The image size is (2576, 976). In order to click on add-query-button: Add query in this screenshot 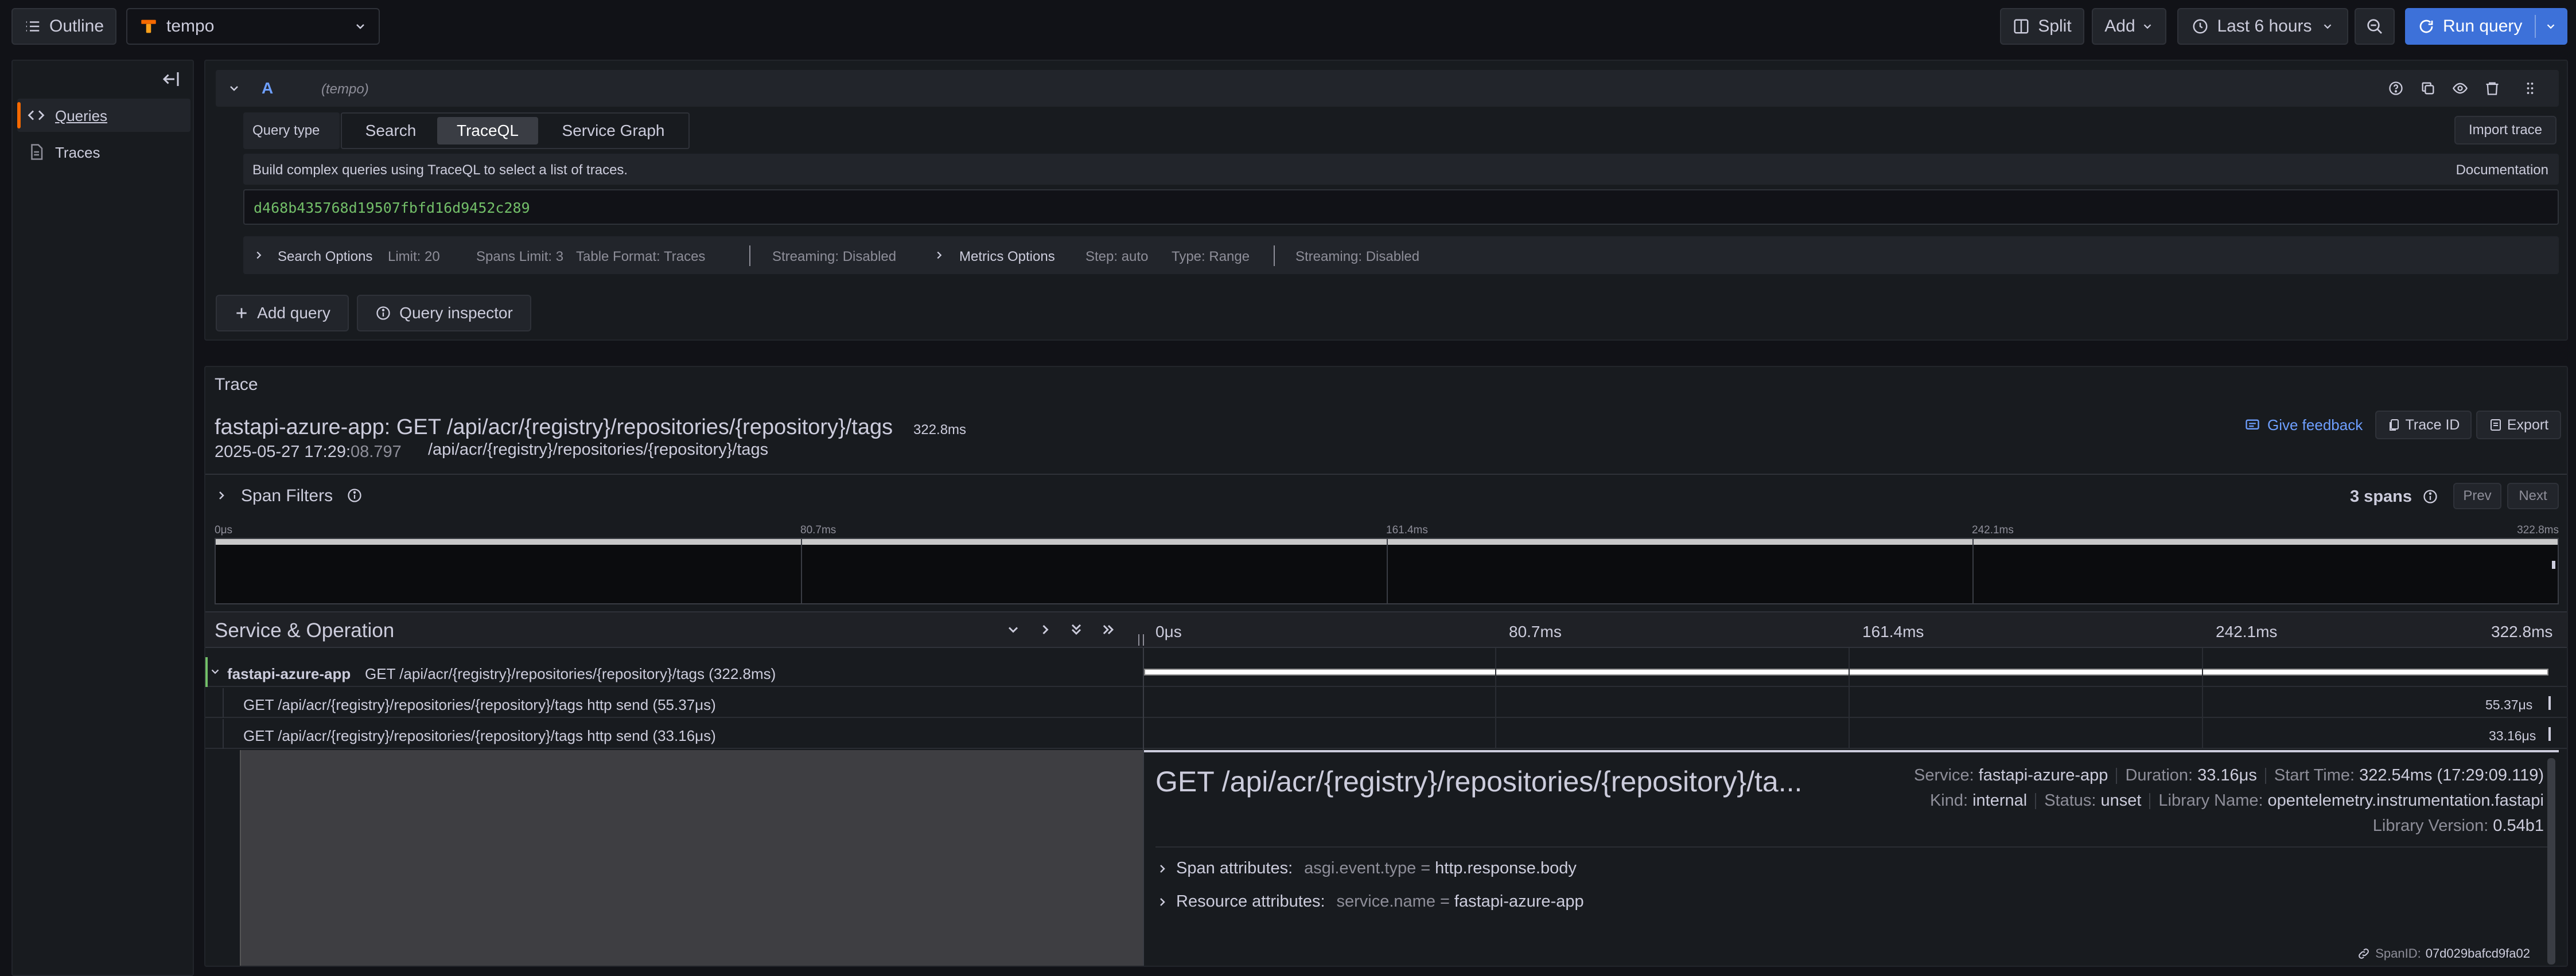, I will do `click(282, 313)`.